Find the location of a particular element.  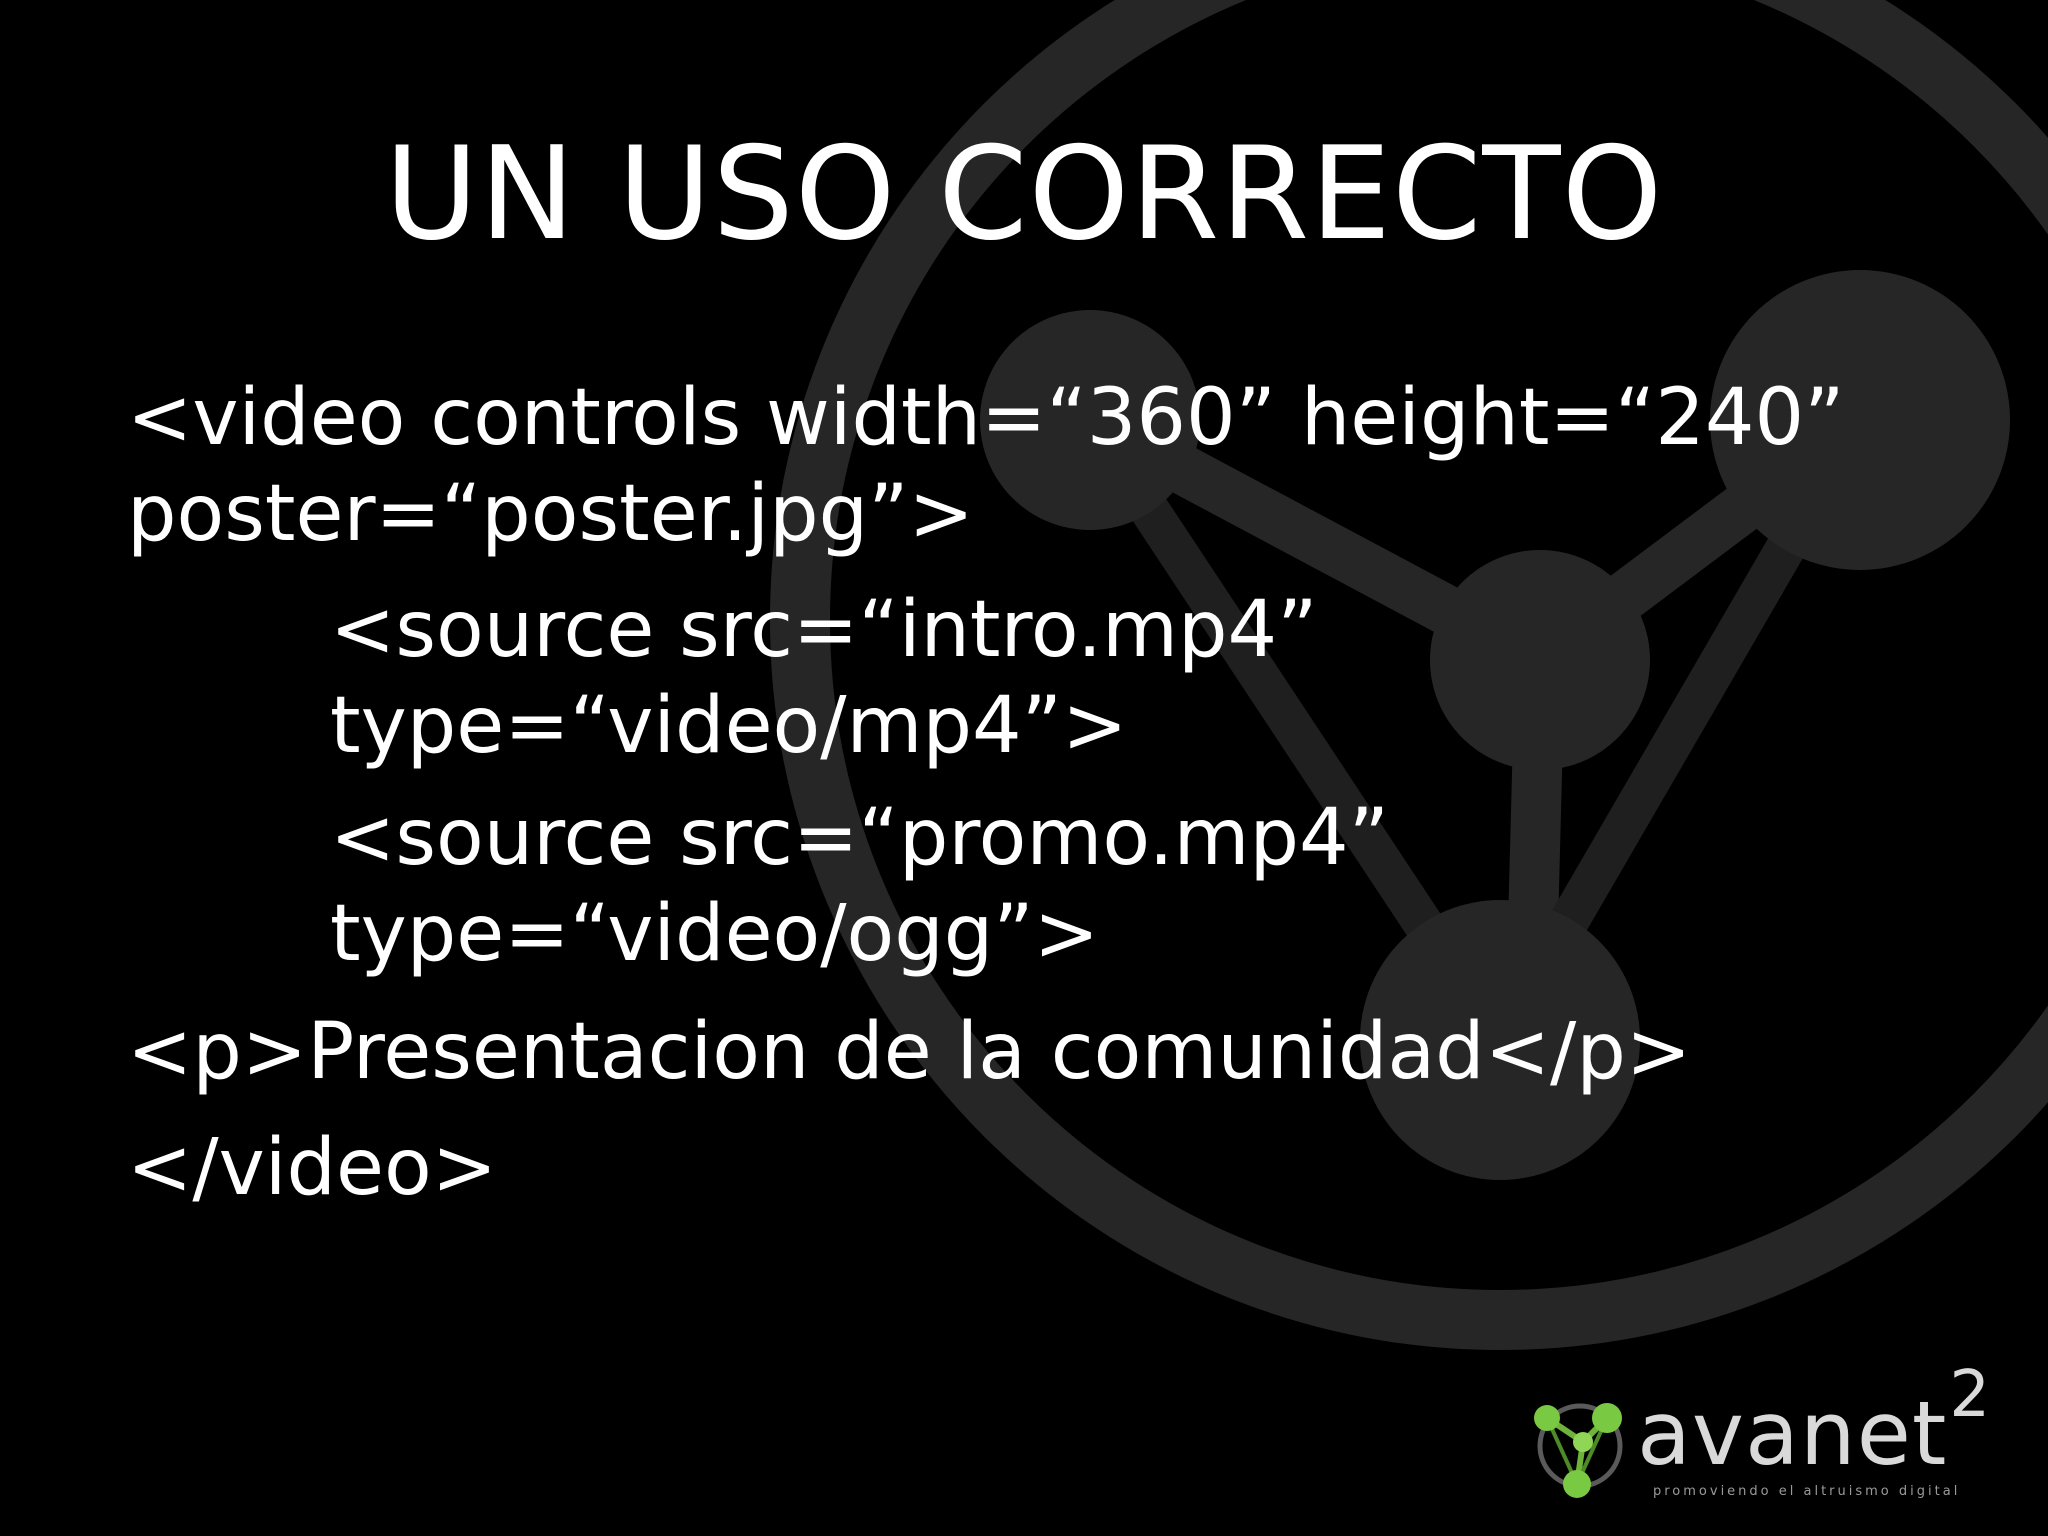

code-line-source-intro: <source src=“intro.mp4” is located at coordinates (824, 630).